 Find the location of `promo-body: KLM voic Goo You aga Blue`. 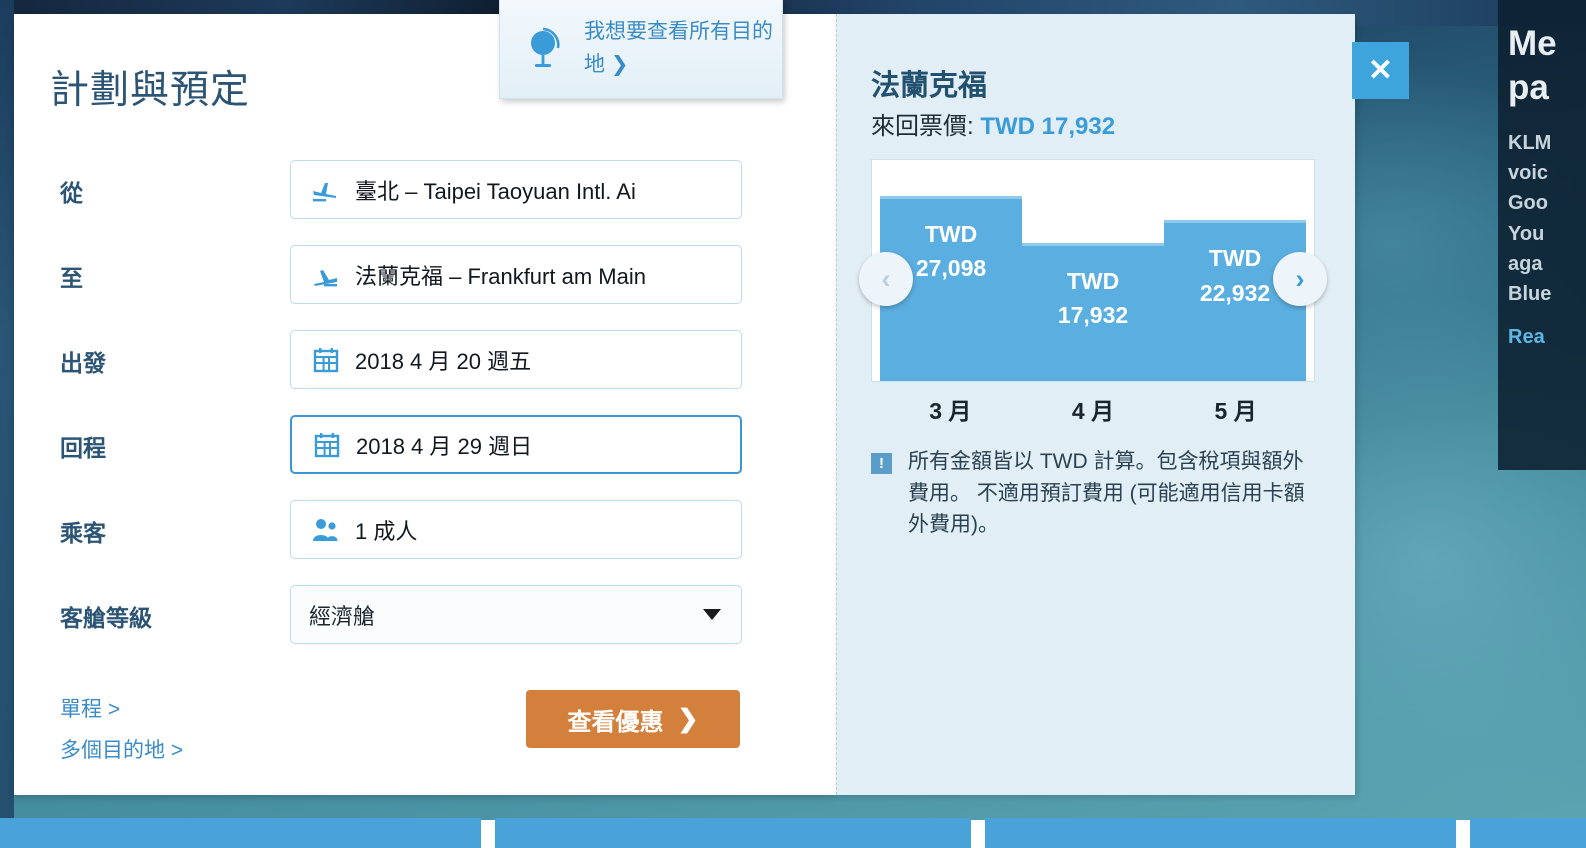

promo-body: KLM voic Goo You aga Blue is located at coordinates (1530, 218).